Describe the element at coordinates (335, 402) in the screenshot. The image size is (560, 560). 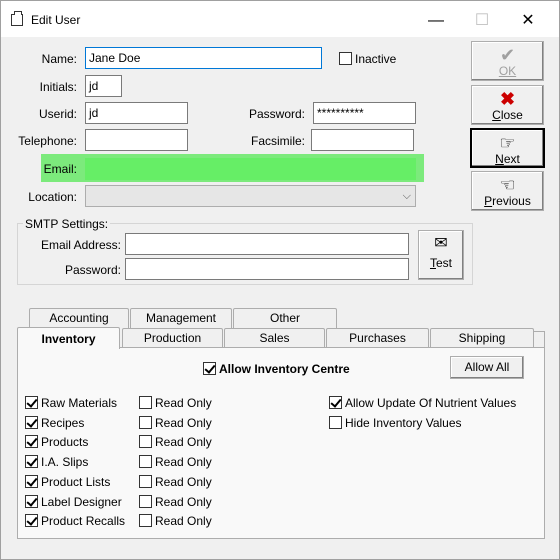
I see `allow-update-nutrient-checkbox` at that location.